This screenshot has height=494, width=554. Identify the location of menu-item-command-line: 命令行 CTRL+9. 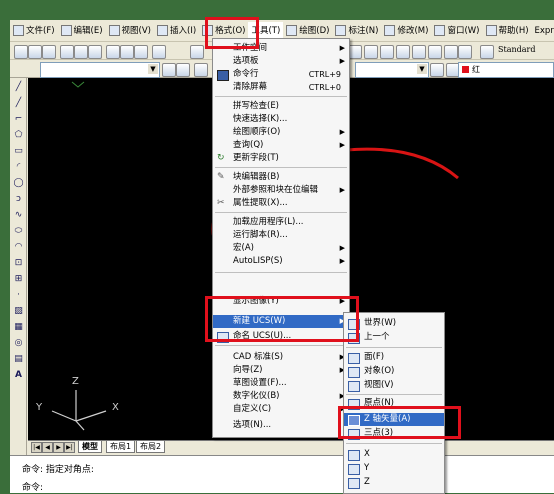
(281, 74).